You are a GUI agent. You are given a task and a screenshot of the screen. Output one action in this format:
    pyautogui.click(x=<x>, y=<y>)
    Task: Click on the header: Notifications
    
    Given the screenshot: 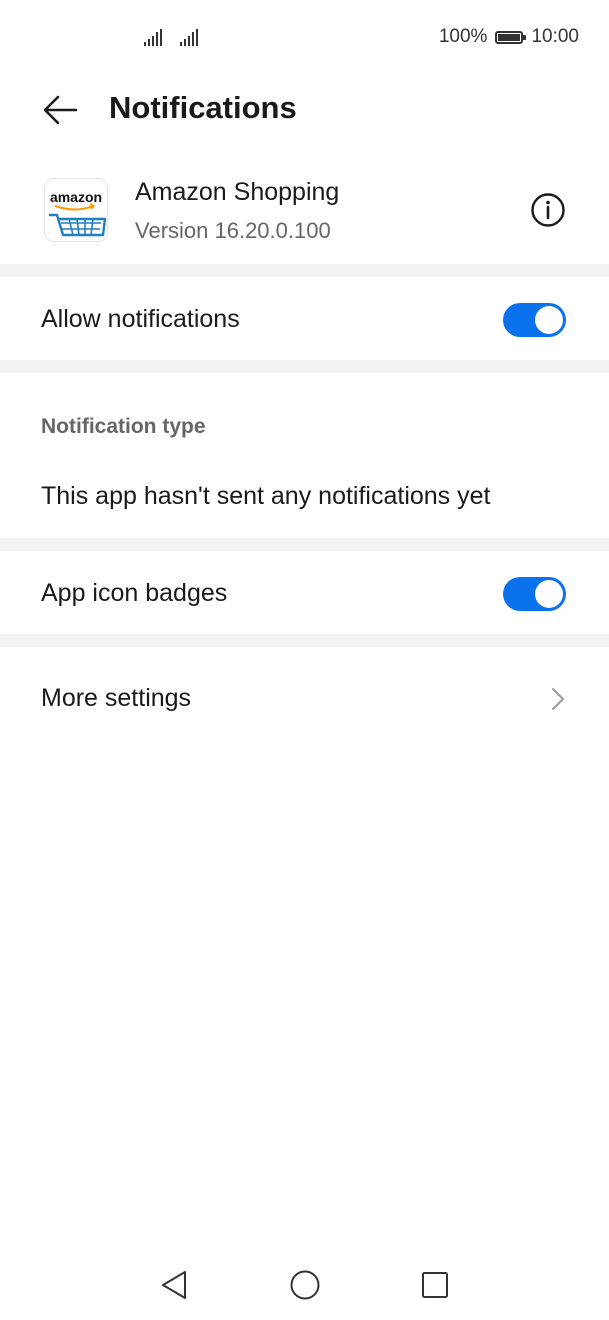 What is the action you would take?
    pyautogui.click(x=304, y=111)
    